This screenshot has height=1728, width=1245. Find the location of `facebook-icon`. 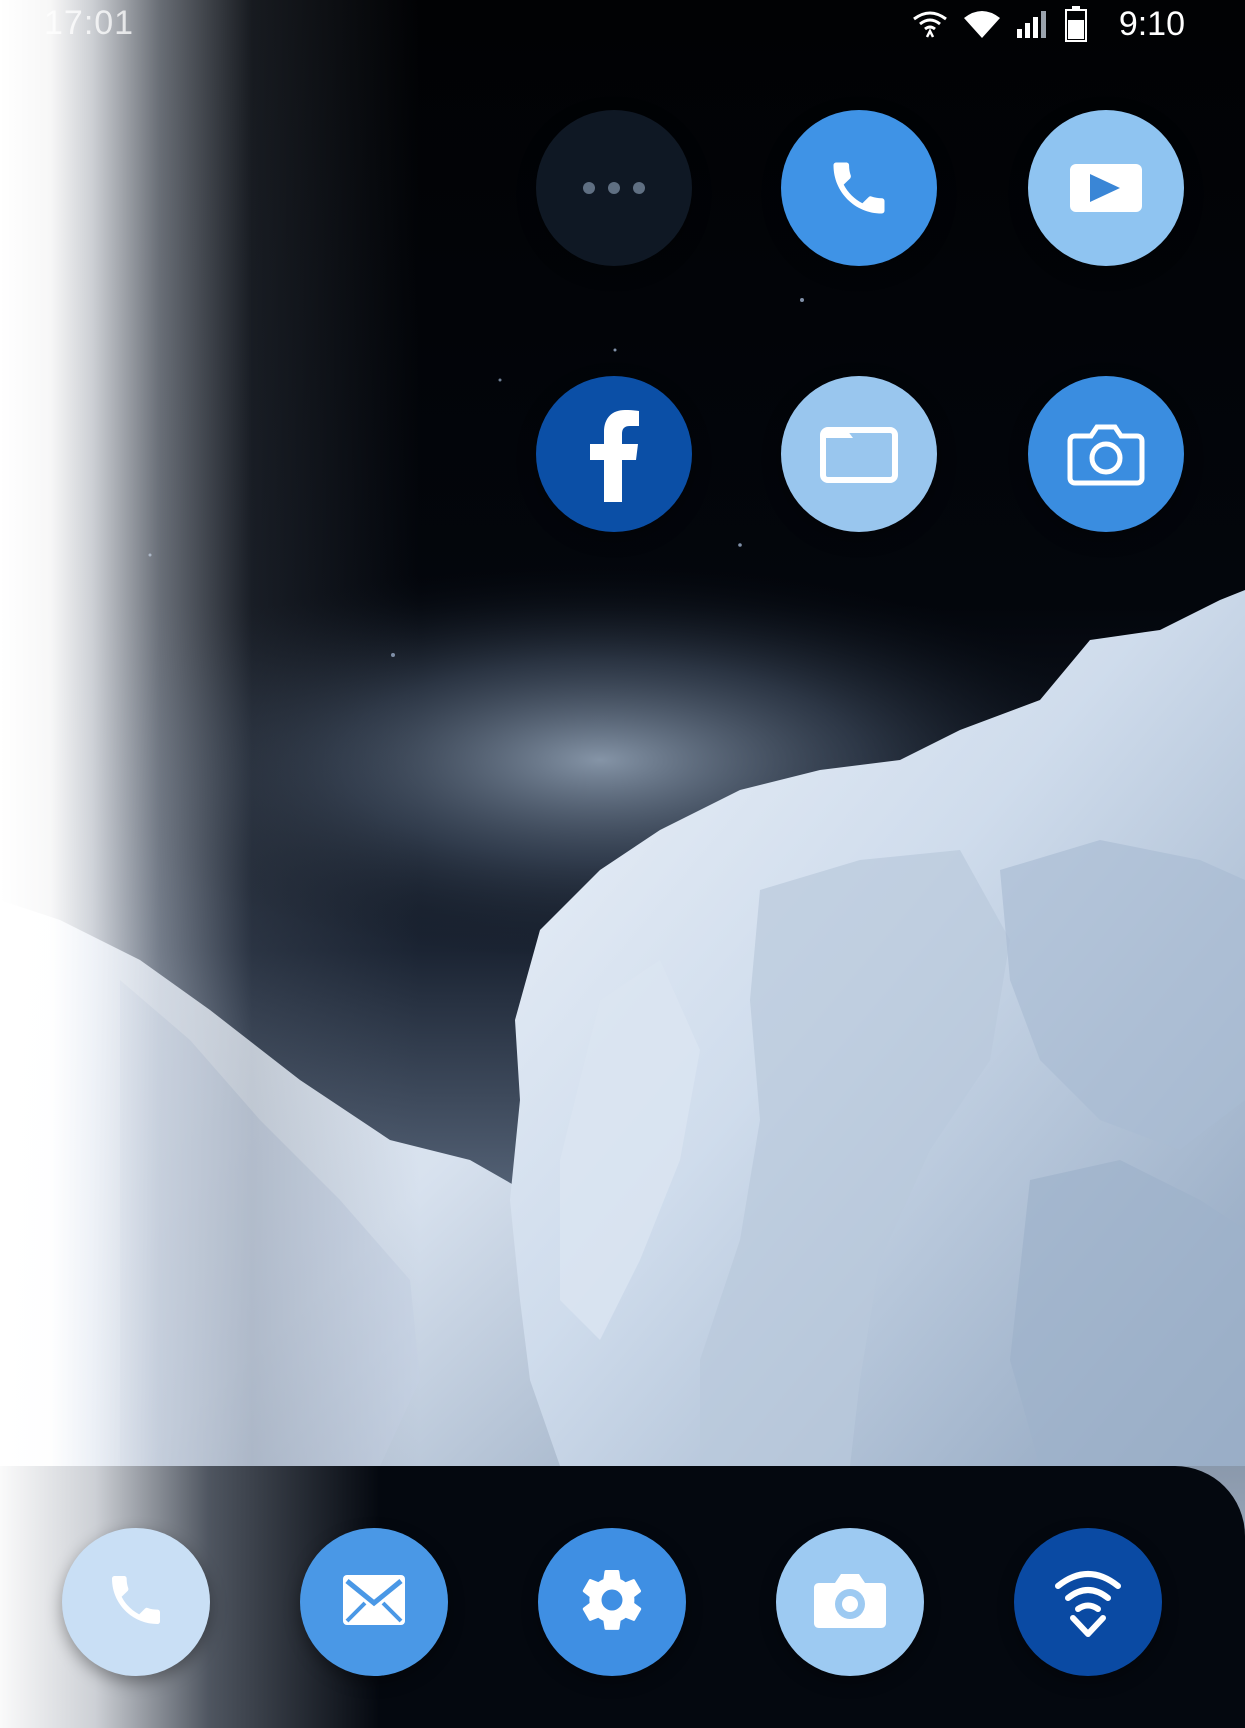

facebook-icon is located at coordinates (614, 454).